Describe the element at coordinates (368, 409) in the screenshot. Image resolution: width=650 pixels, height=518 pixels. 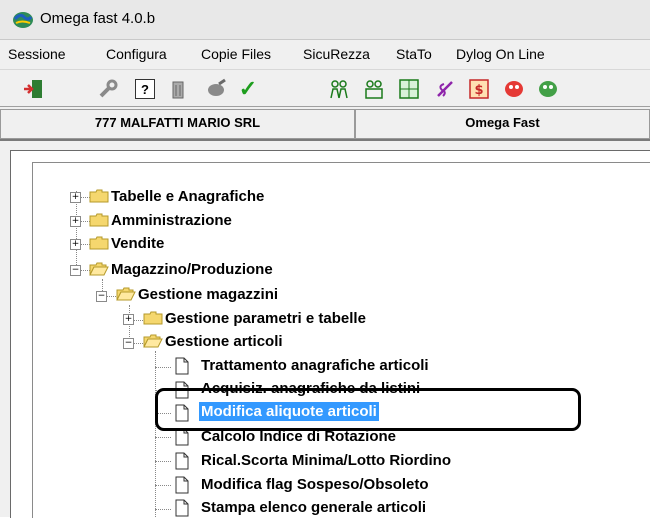
I see `highlight-frame` at that location.